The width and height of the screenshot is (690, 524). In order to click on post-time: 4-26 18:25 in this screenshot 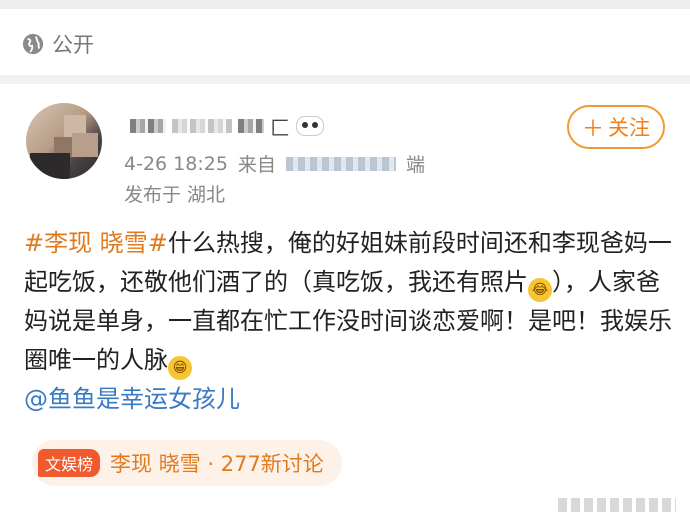, I will do `click(176, 163)`.